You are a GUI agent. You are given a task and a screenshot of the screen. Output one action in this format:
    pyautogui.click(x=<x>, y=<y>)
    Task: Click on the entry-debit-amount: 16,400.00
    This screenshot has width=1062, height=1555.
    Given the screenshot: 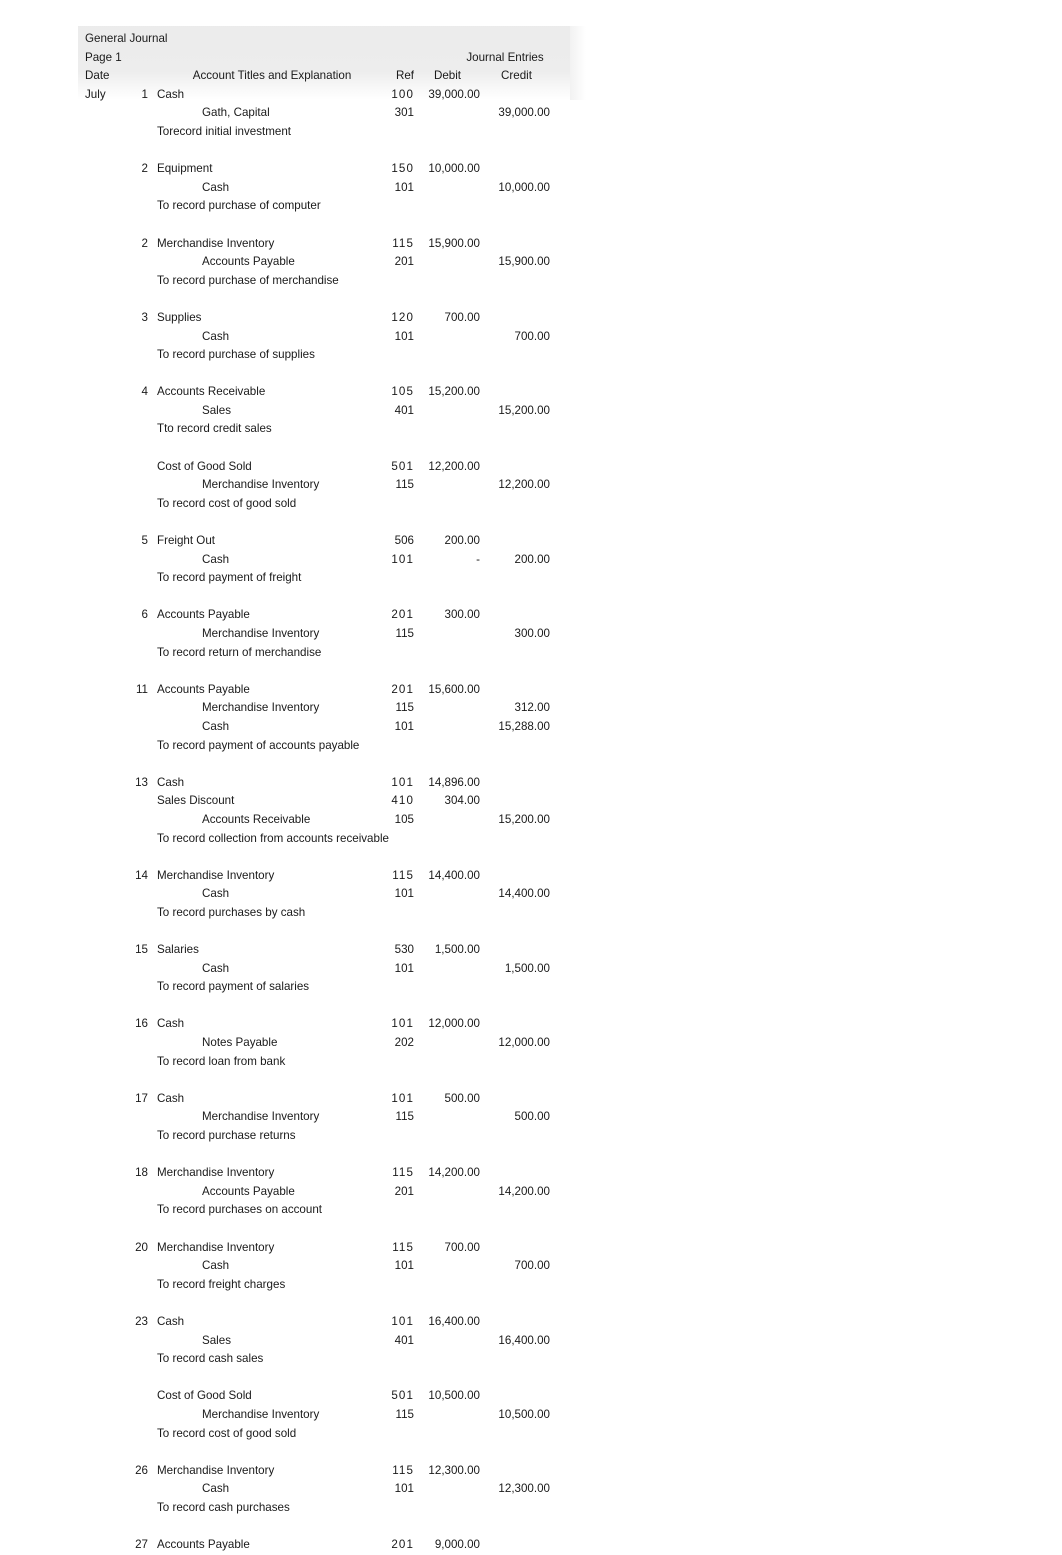 What is the action you would take?
    pyautogui.click(x=454, y=1321)
    